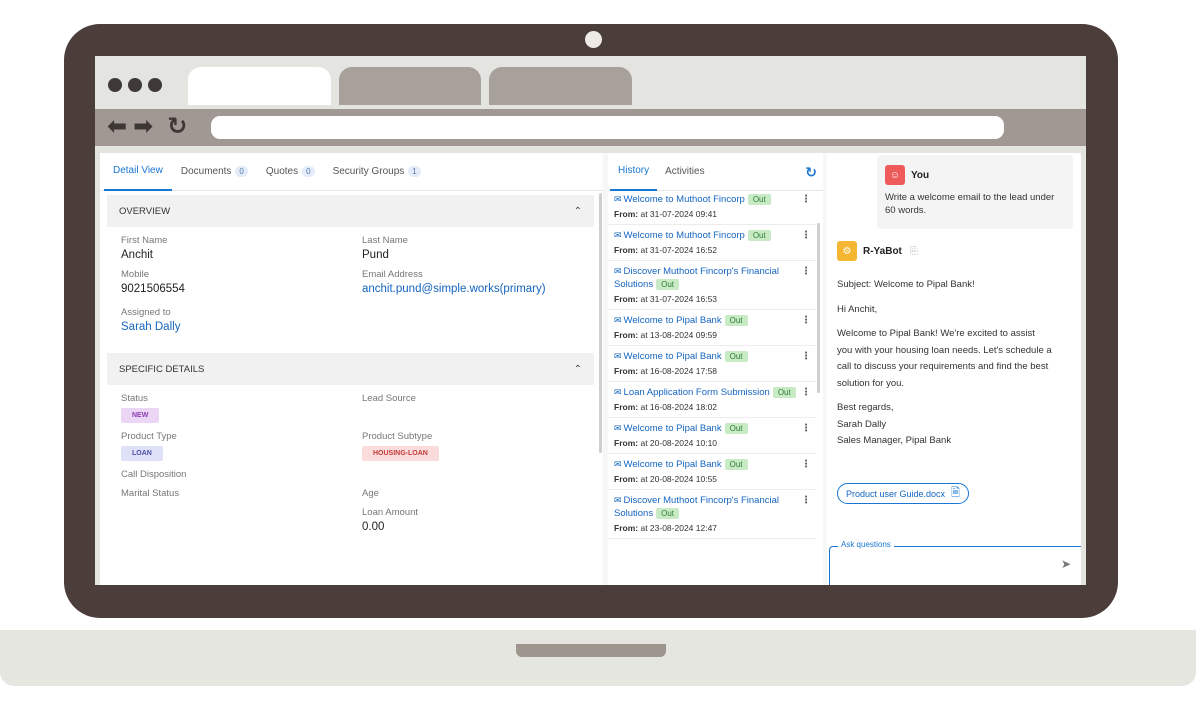 The image size is (1200, 702). Describe the element at coordinates (259, 86) in the screenshot. I see `browser-tab-active` at that location.